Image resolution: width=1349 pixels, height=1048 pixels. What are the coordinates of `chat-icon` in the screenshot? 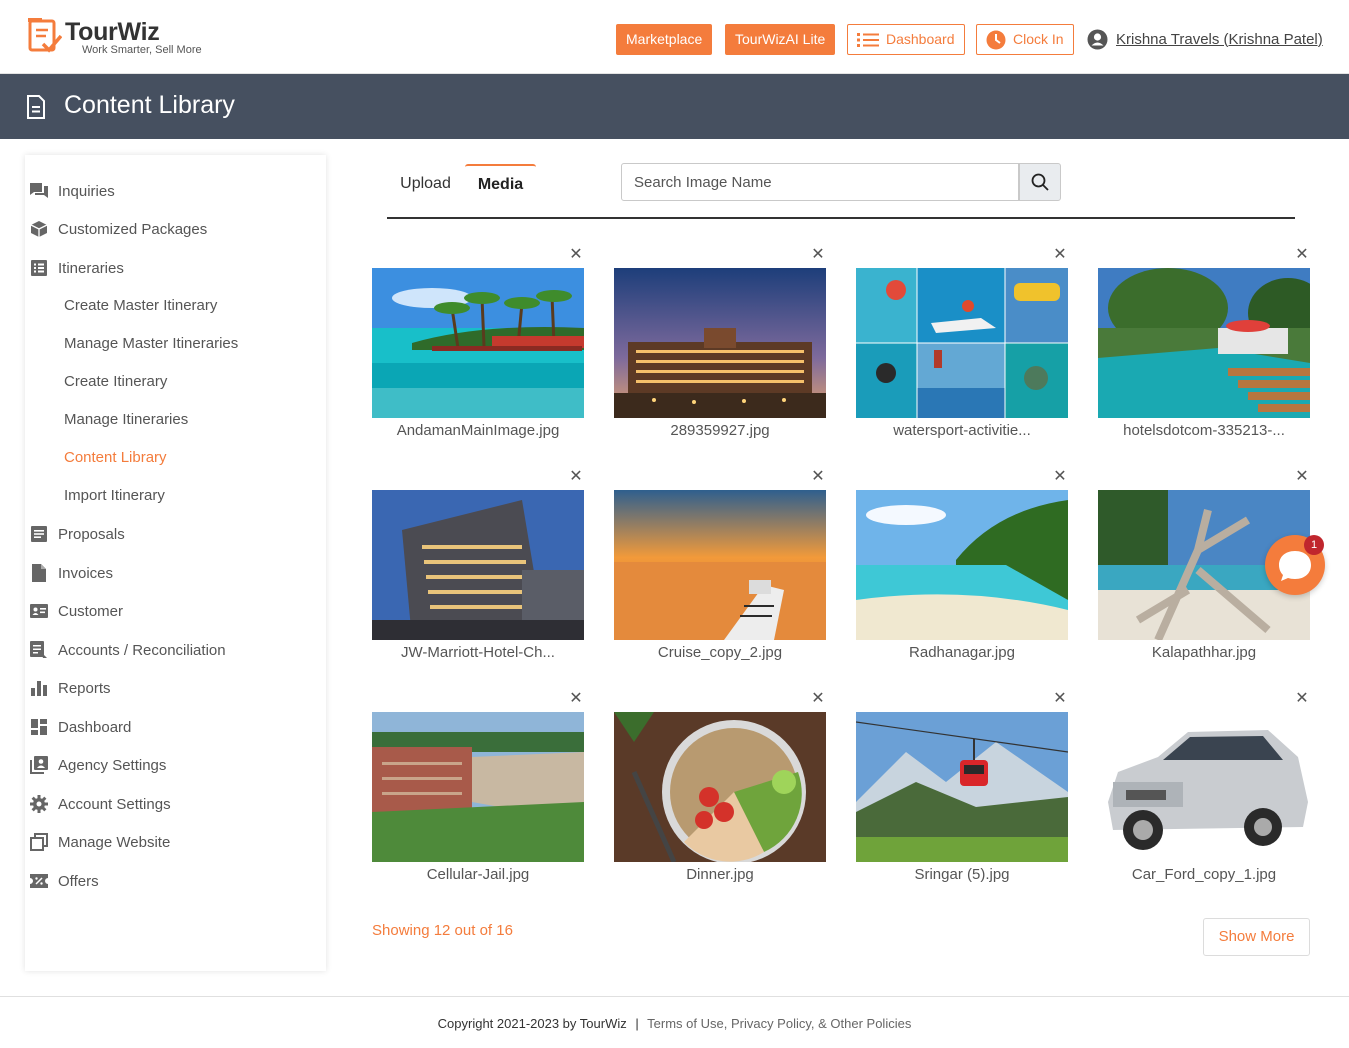 It's located at (39, 191).